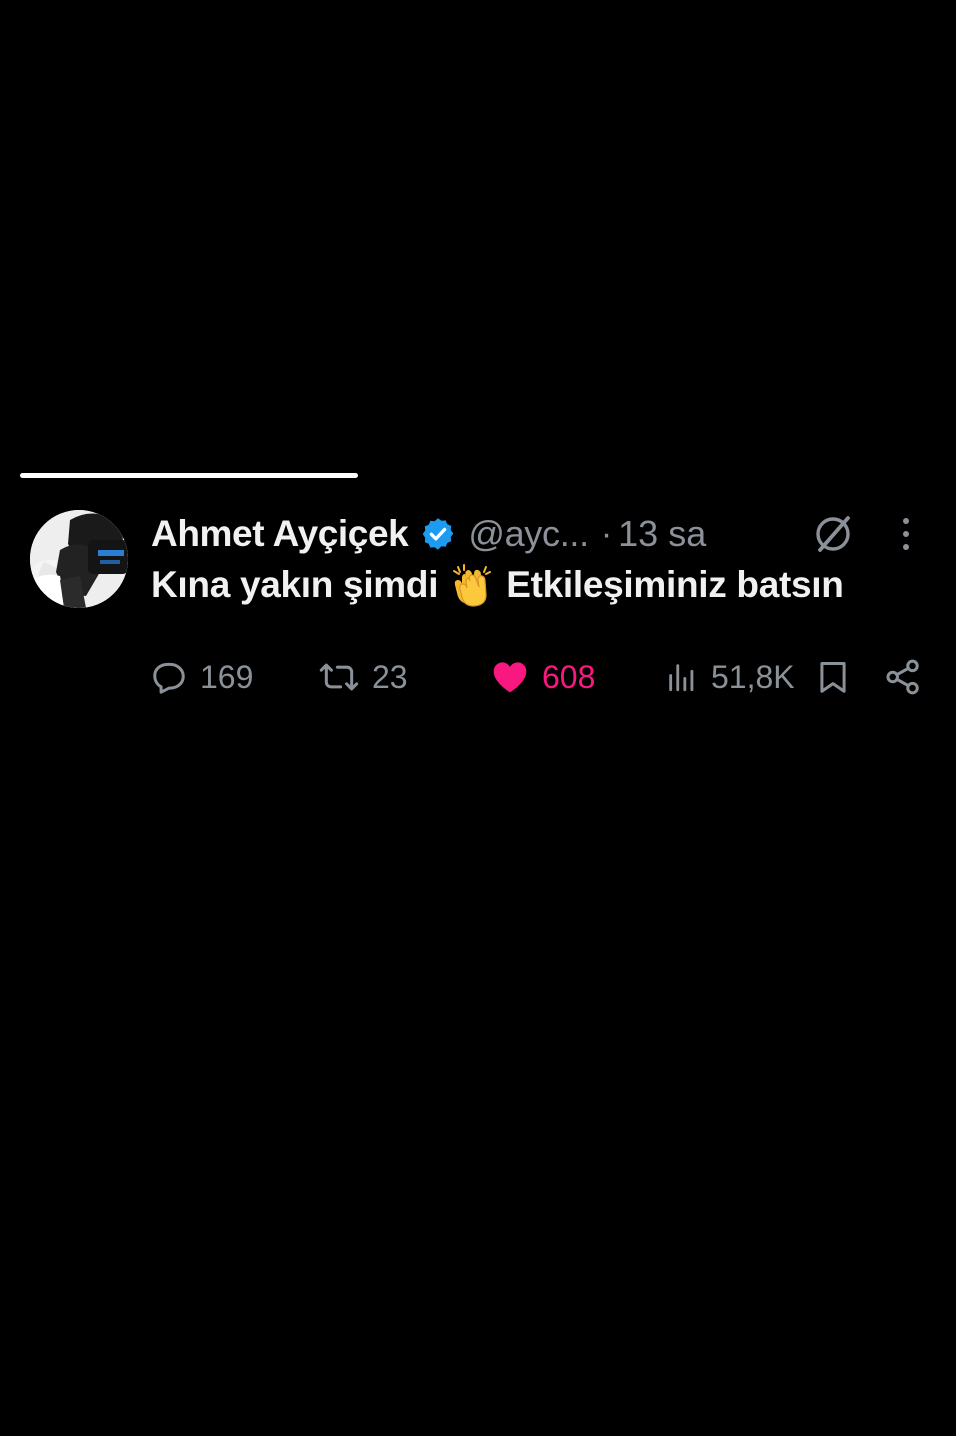  What do you see at coordinates (681, 678) in the screenshot?
I see `views-icon` at bounding box center [681, 678].